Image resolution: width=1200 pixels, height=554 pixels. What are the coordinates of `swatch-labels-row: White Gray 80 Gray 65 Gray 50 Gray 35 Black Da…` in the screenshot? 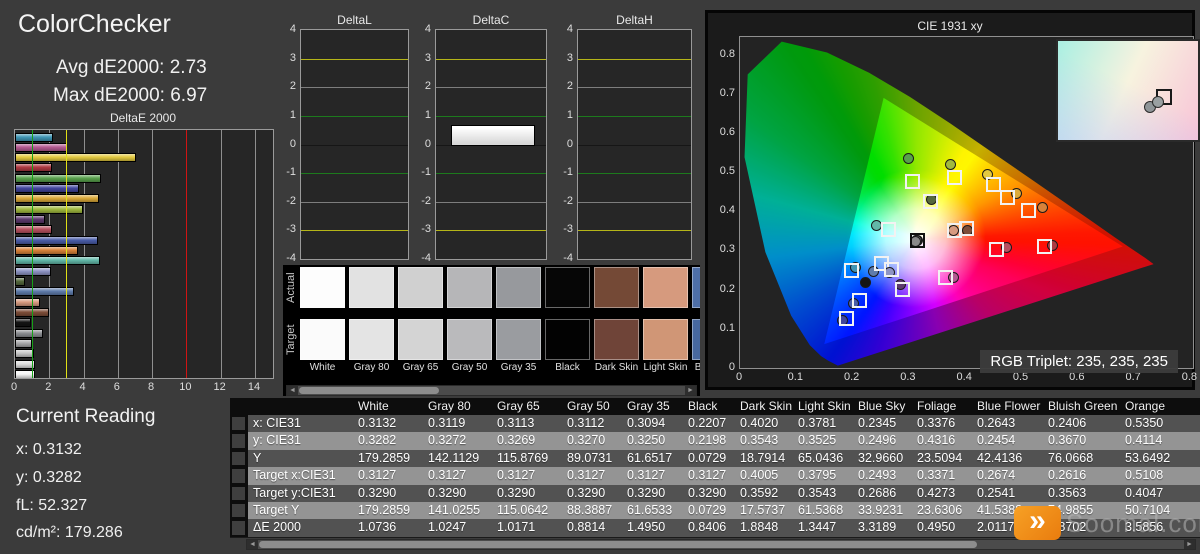 It's located at (500, 367).